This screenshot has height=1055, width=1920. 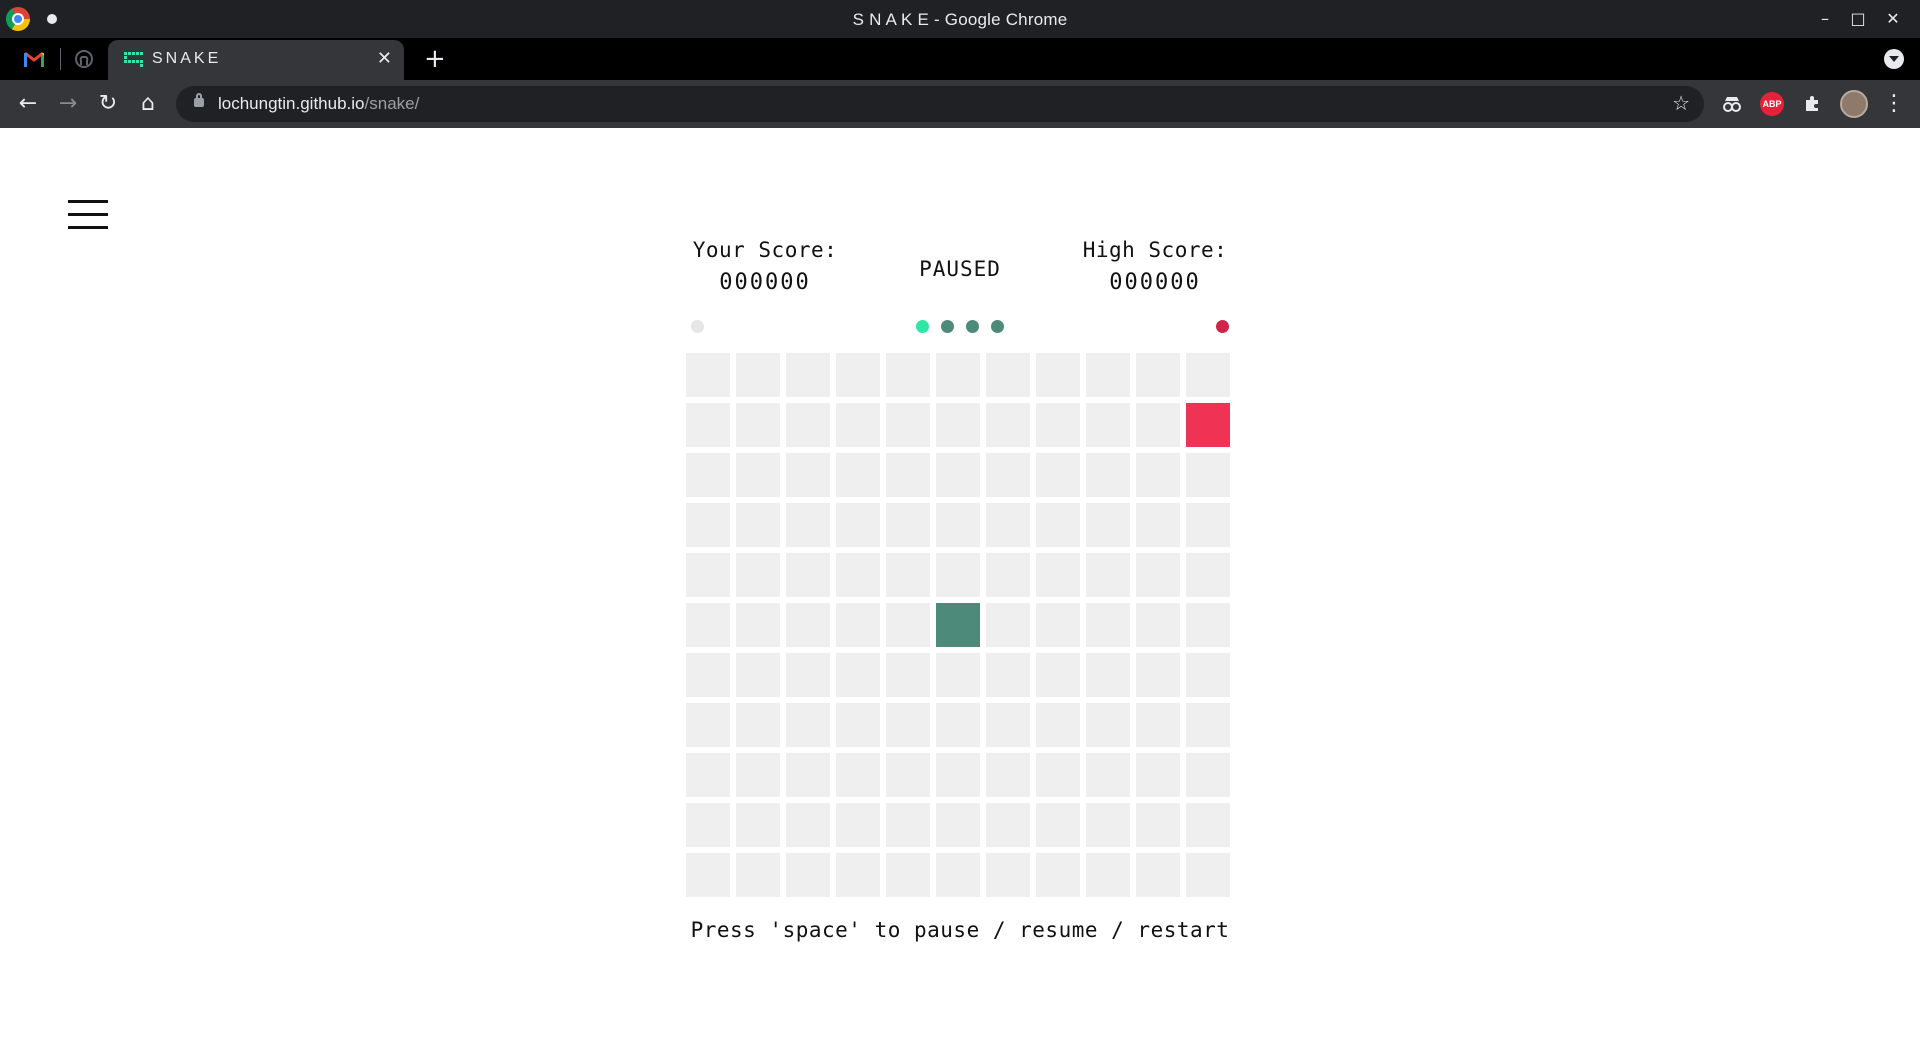 I want to click on maximize-button: □, so click(x=1858, y=19).